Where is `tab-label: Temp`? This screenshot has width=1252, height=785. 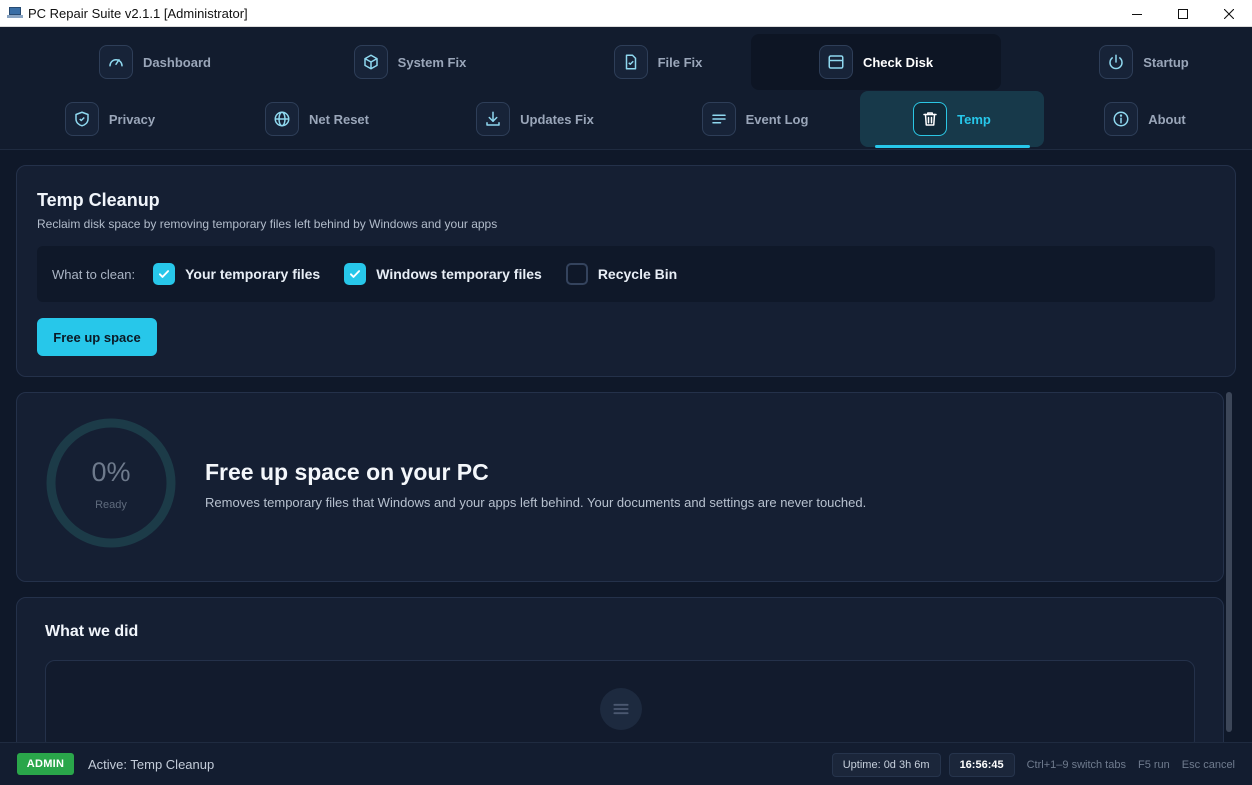 tab-label: Temp is located at coordinates (974, 119).